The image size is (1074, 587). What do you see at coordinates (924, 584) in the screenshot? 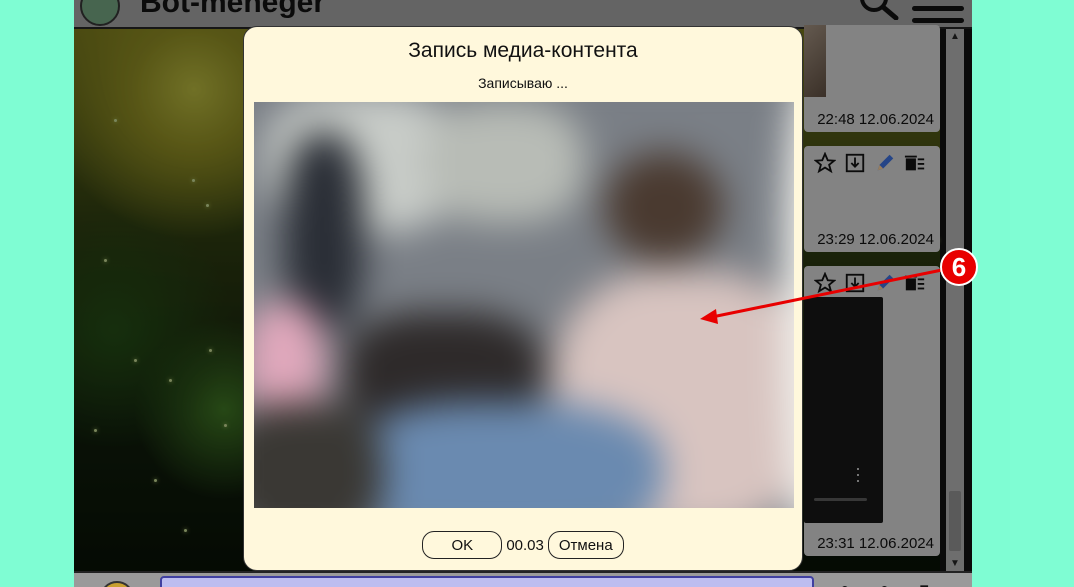
I see `send-icon: ■` at bounding box center [924, 584].